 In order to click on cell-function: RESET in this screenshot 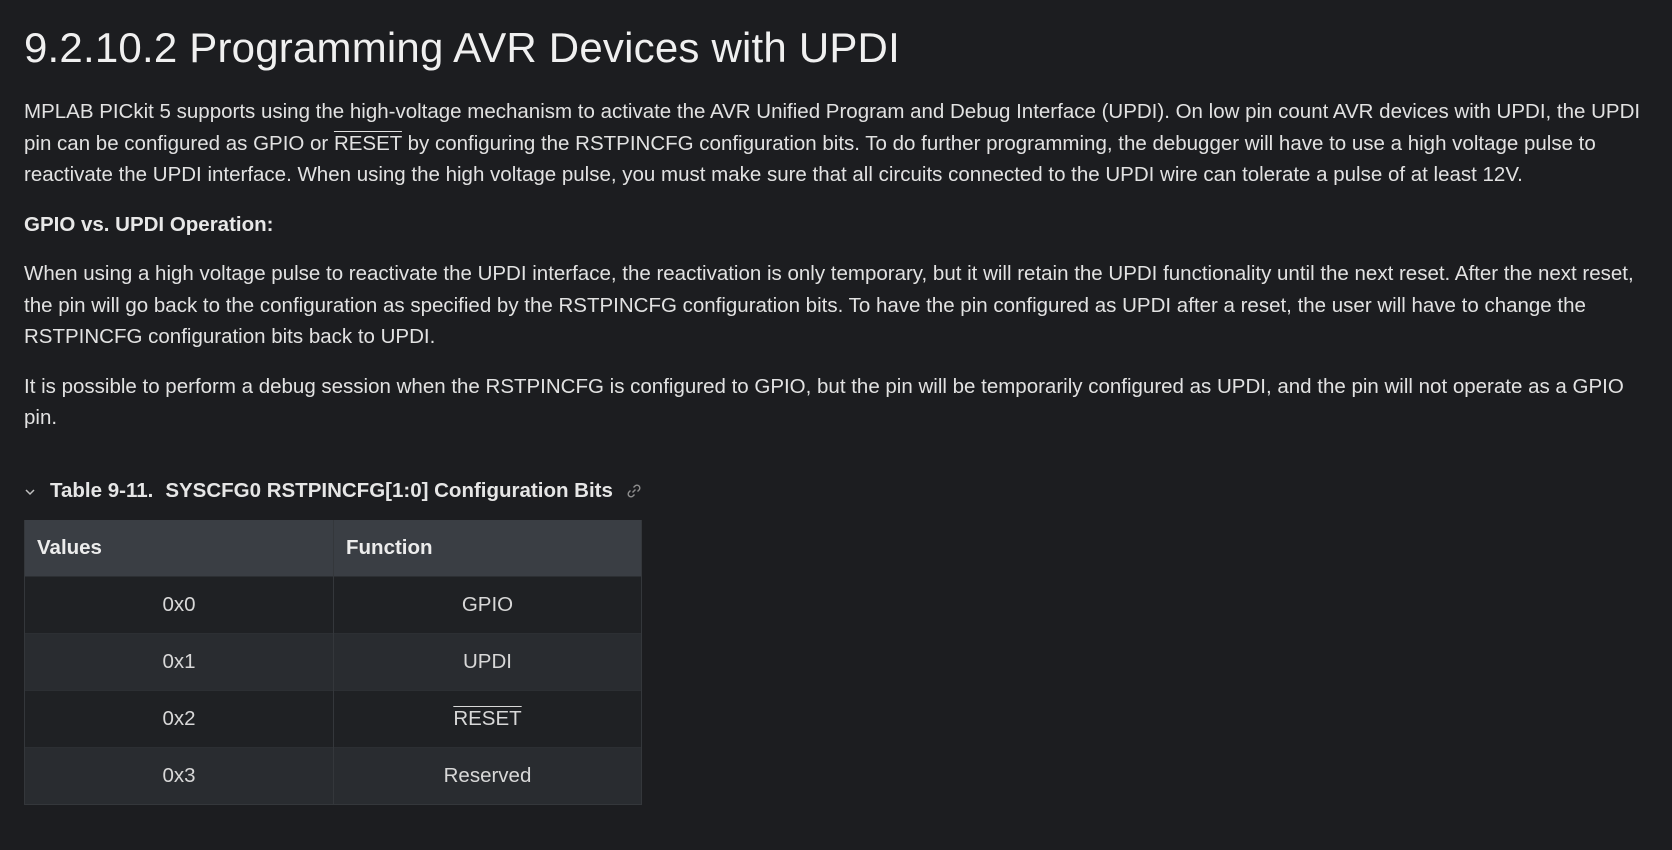, I will do `click(487, 718)`.